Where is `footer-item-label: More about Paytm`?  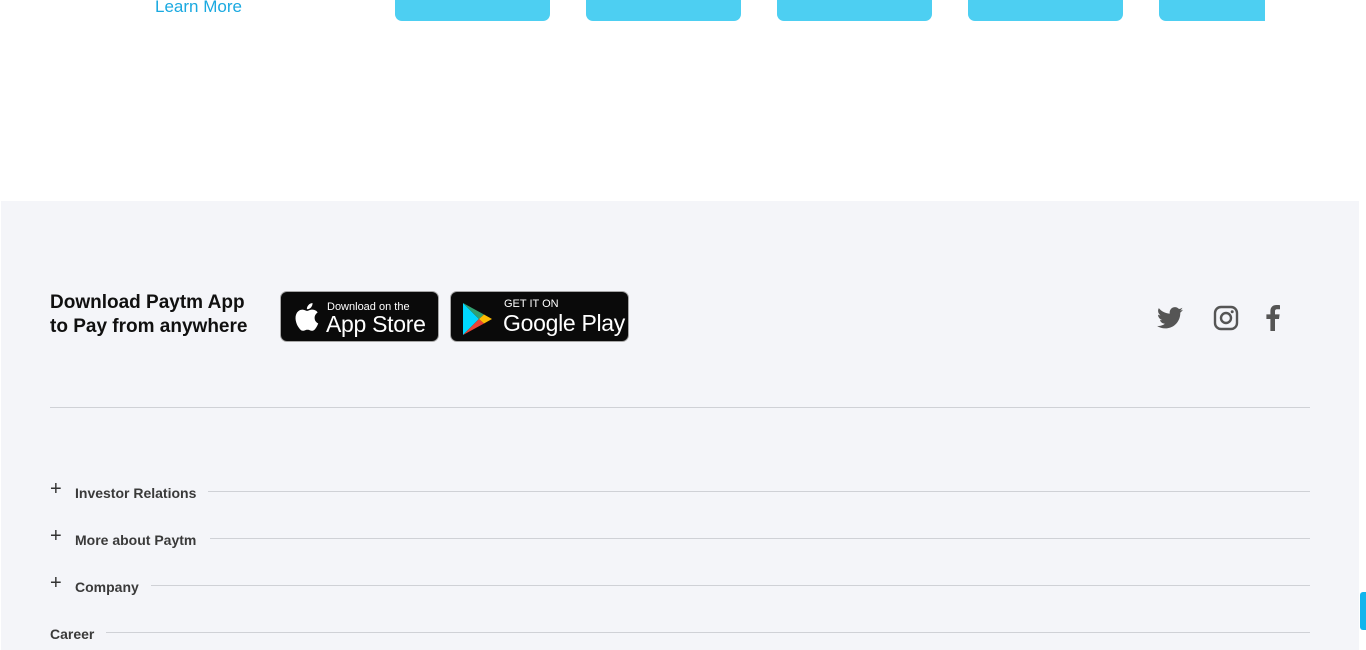
footer-item-label: More about Paytm is located at coordinates (136, 540).